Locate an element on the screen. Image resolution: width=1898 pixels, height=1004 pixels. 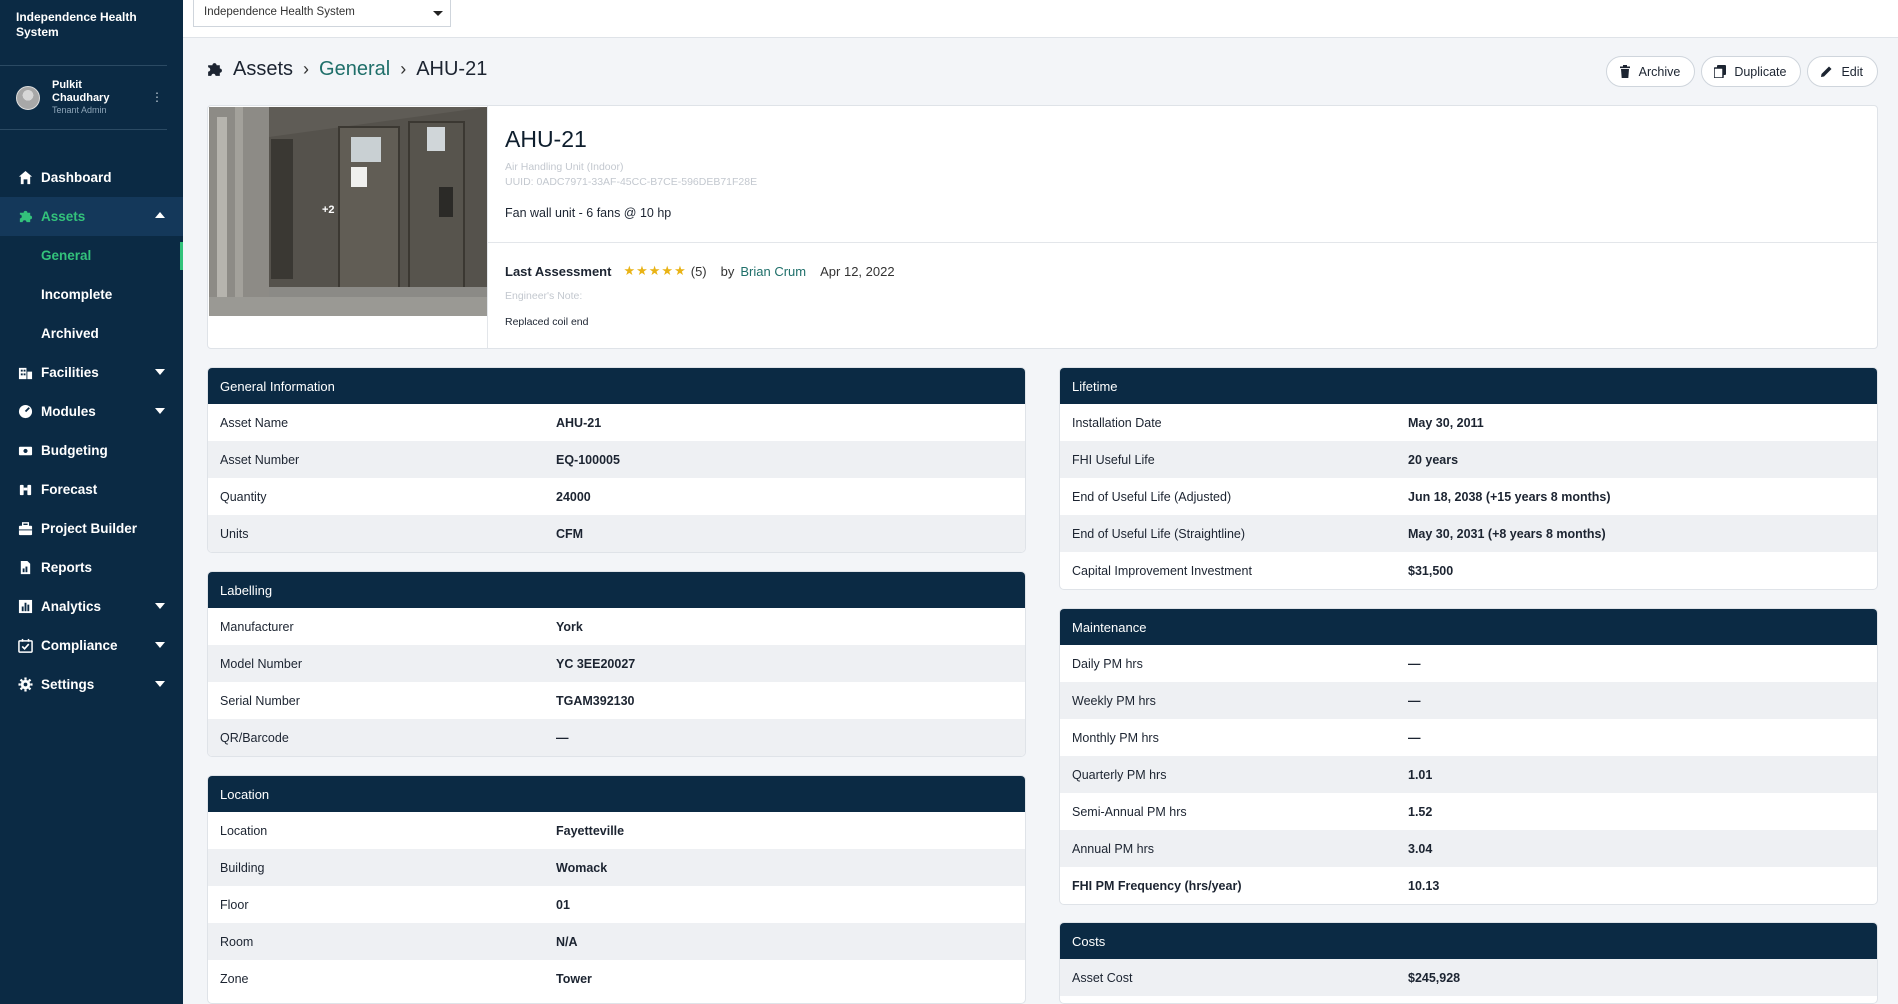
sidebar-item-label: Dashboard is located at coordinates (76, 177).